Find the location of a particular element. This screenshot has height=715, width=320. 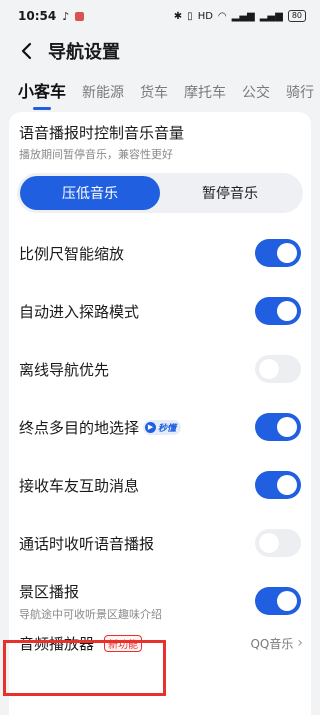

play-icon: ▶ is located at coordinates (151, 427).